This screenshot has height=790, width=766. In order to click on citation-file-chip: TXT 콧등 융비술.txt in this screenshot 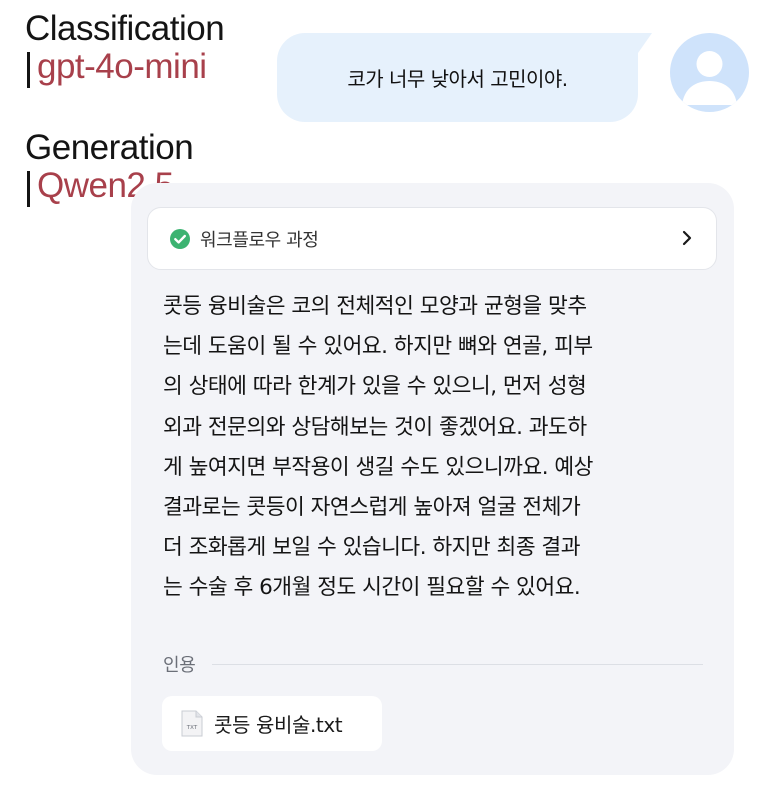, I will do `click(272, 723)`.